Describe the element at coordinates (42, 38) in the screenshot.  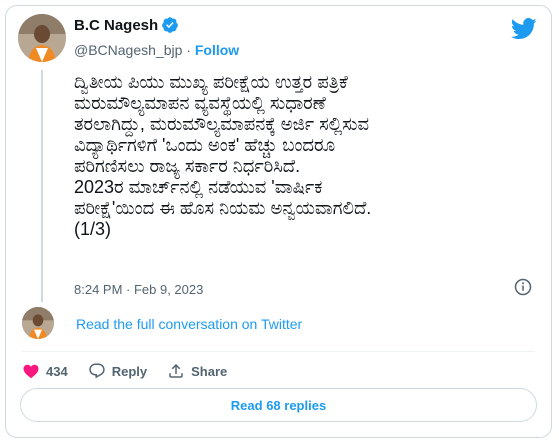
I see `author-avatar` at that location.